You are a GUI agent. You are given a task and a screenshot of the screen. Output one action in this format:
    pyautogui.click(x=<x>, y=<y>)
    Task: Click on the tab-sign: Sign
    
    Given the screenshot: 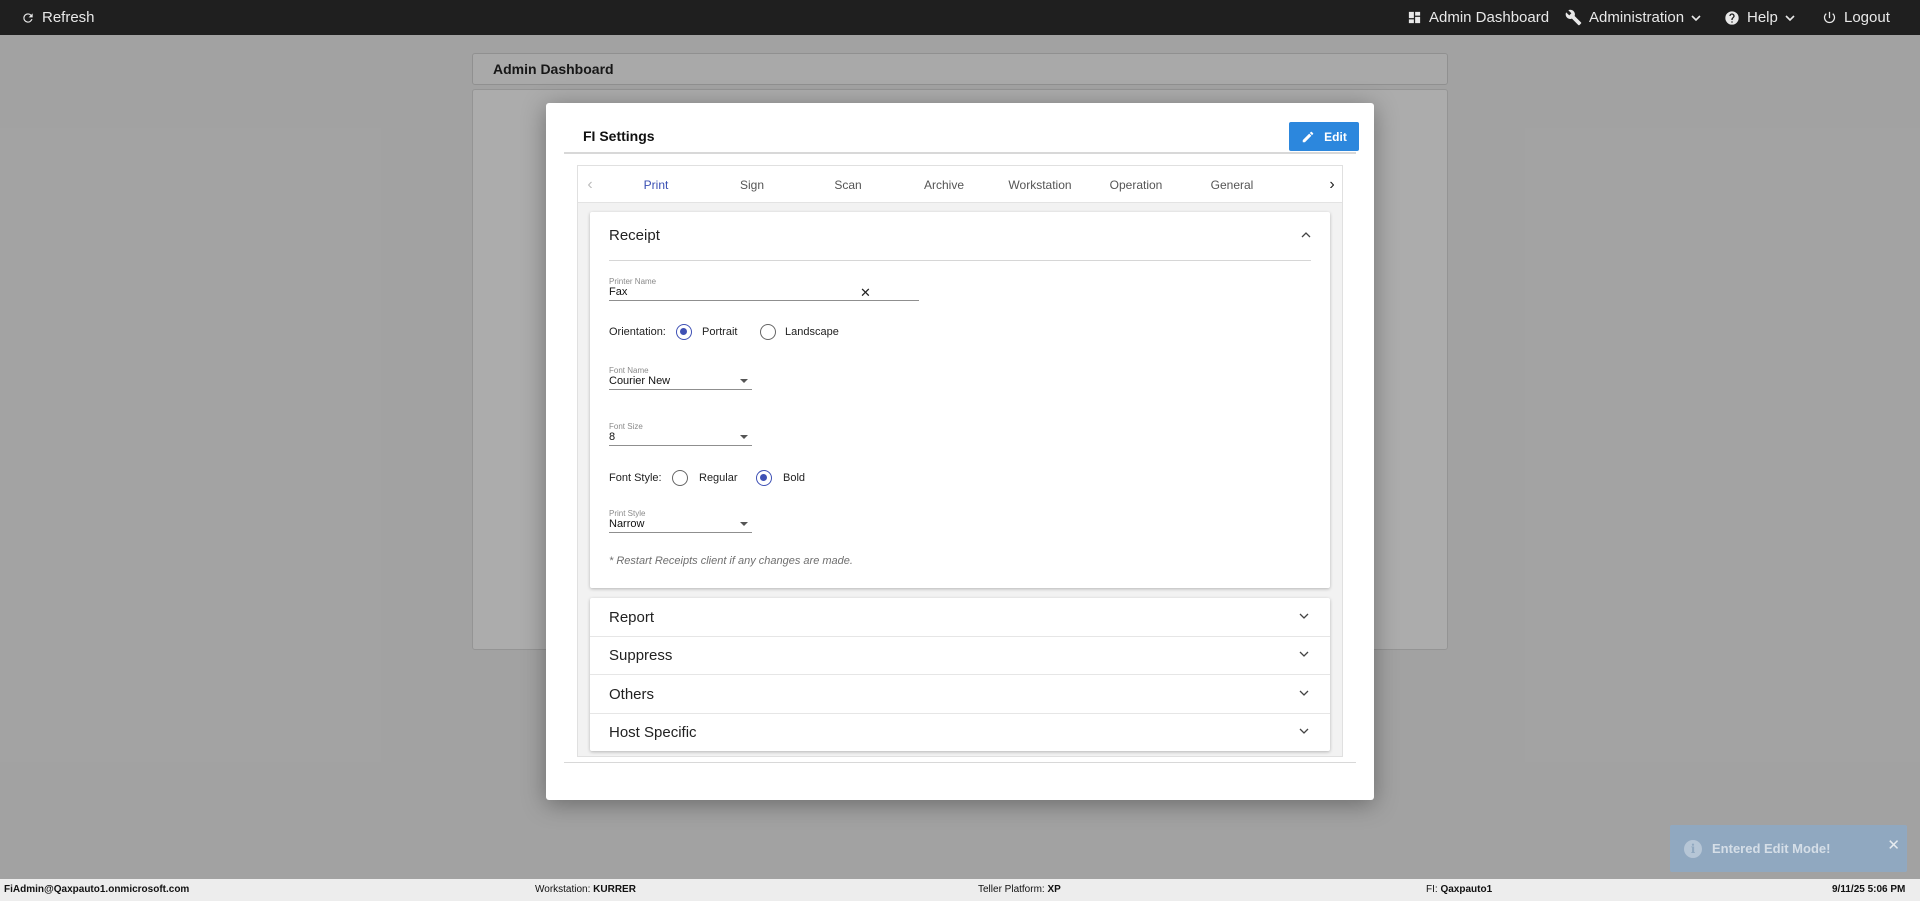 What is the action you would take?
    pyautogui.click(x=752, y=184)
    